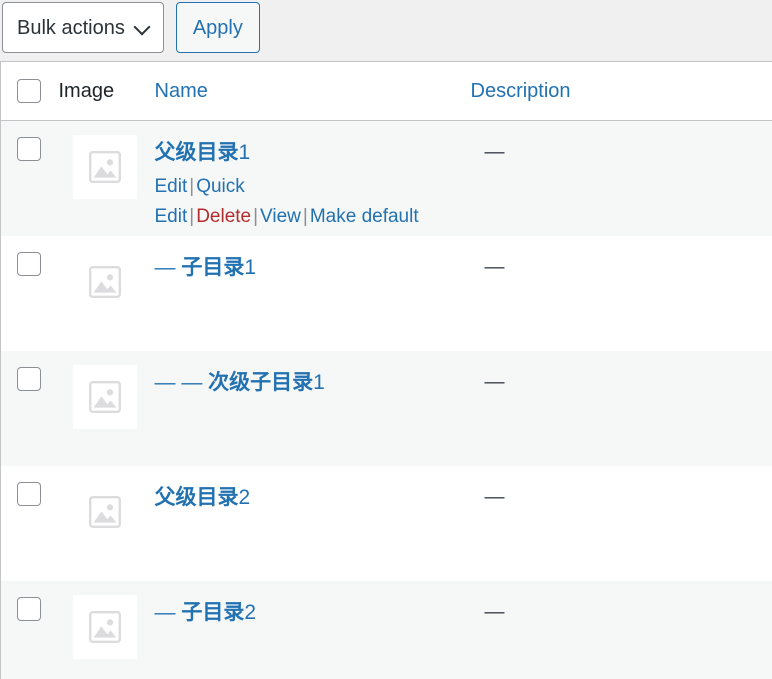 Image resolution: width=772 pixels, height=679 pixels. What do you see at coordinates (217, 27) in the screenshot?
I see `apply-button: Apply` at bounding box center [217, 27].